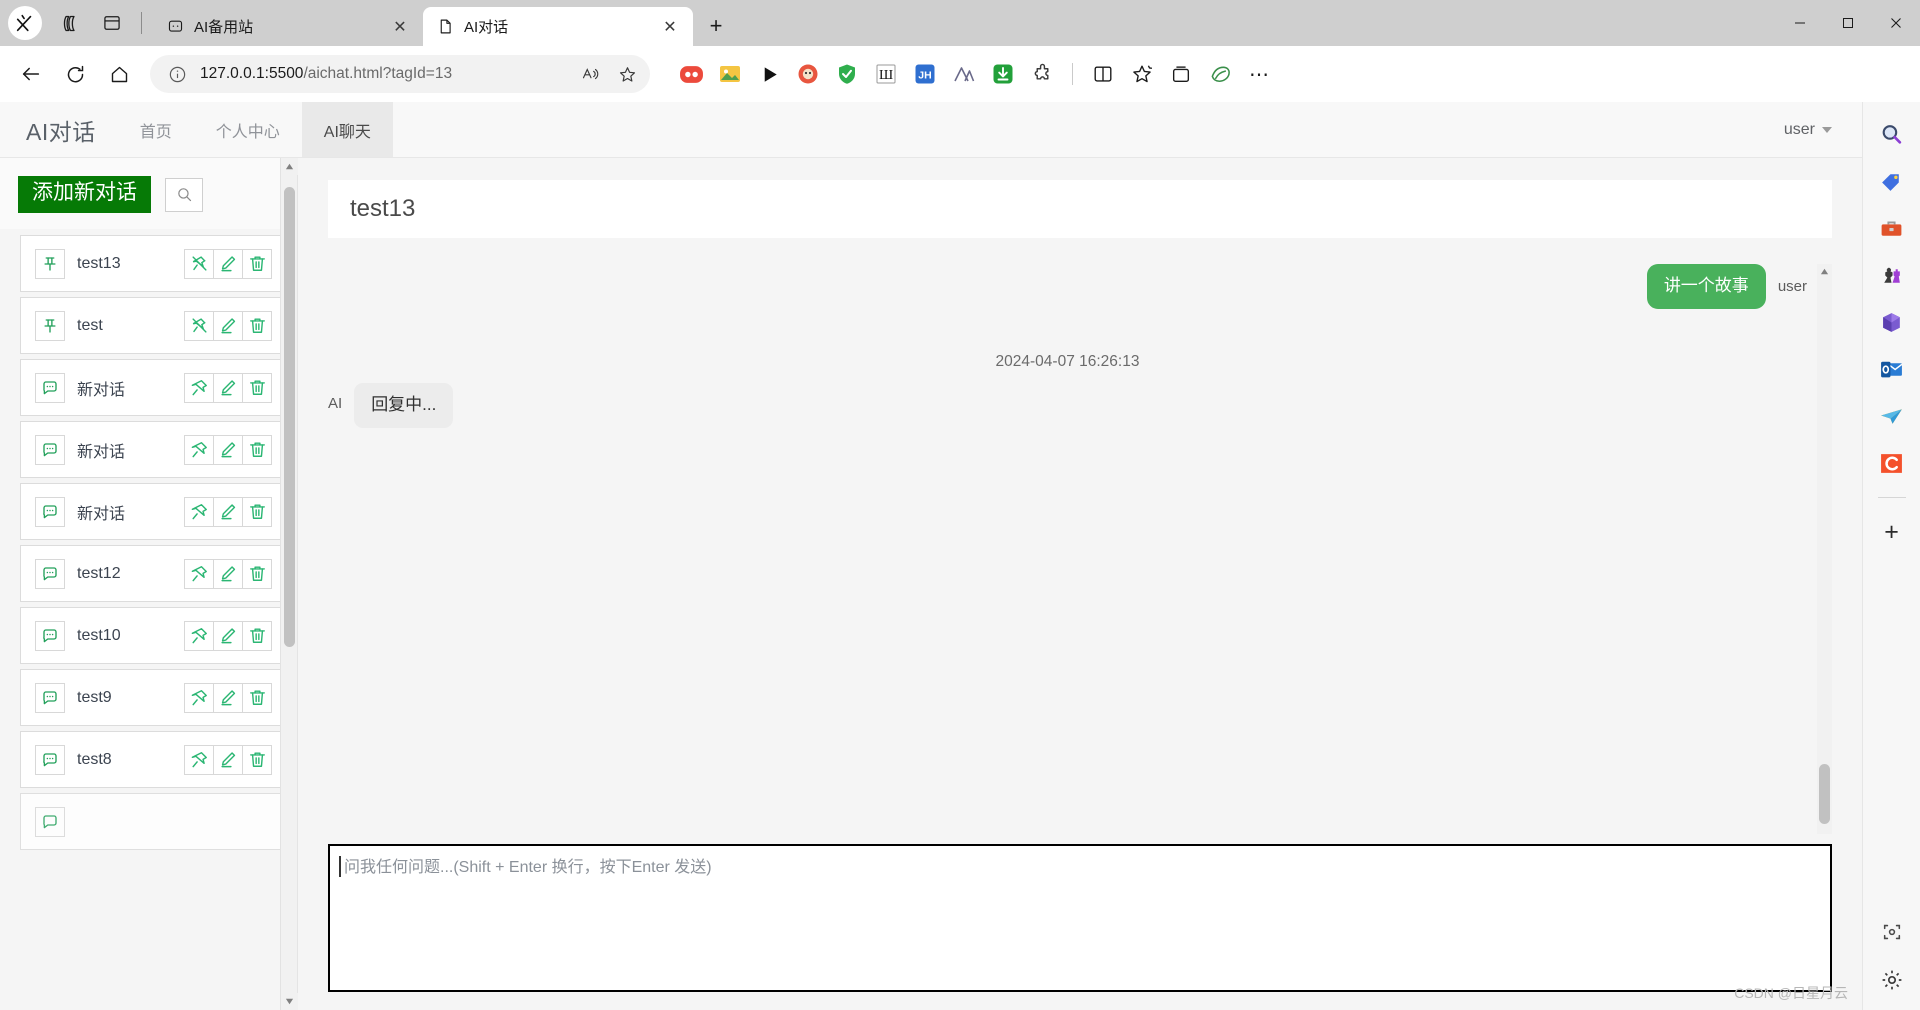 The width and height of the screenshot is (1920, 1010). I want to click on conversation-item-test9: test9, so click(150, 698).